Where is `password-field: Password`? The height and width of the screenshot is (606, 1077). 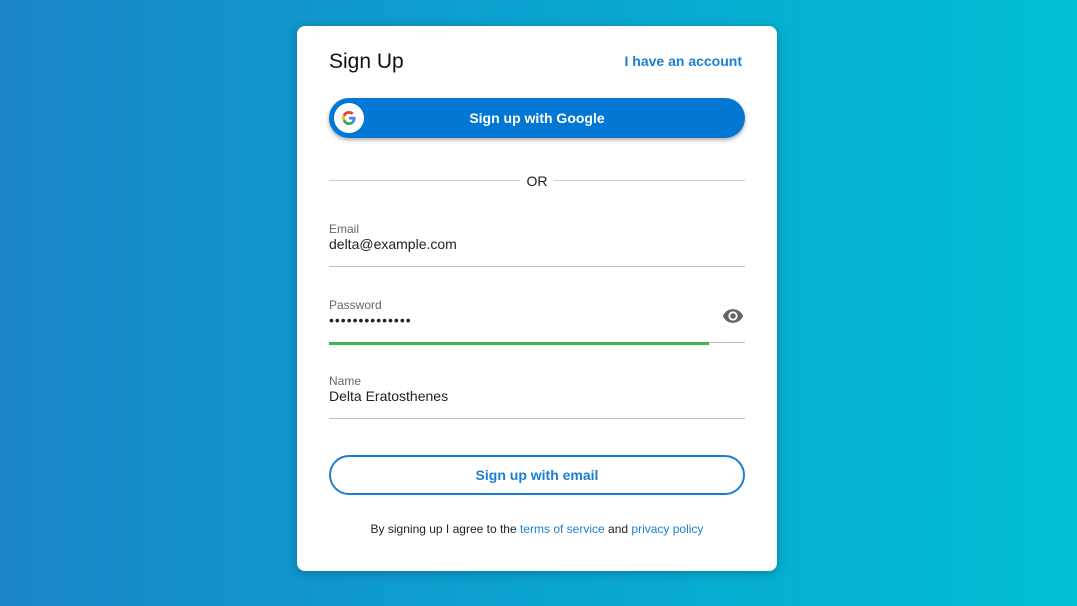 password-field: Password is located at coordinates (537, 322).